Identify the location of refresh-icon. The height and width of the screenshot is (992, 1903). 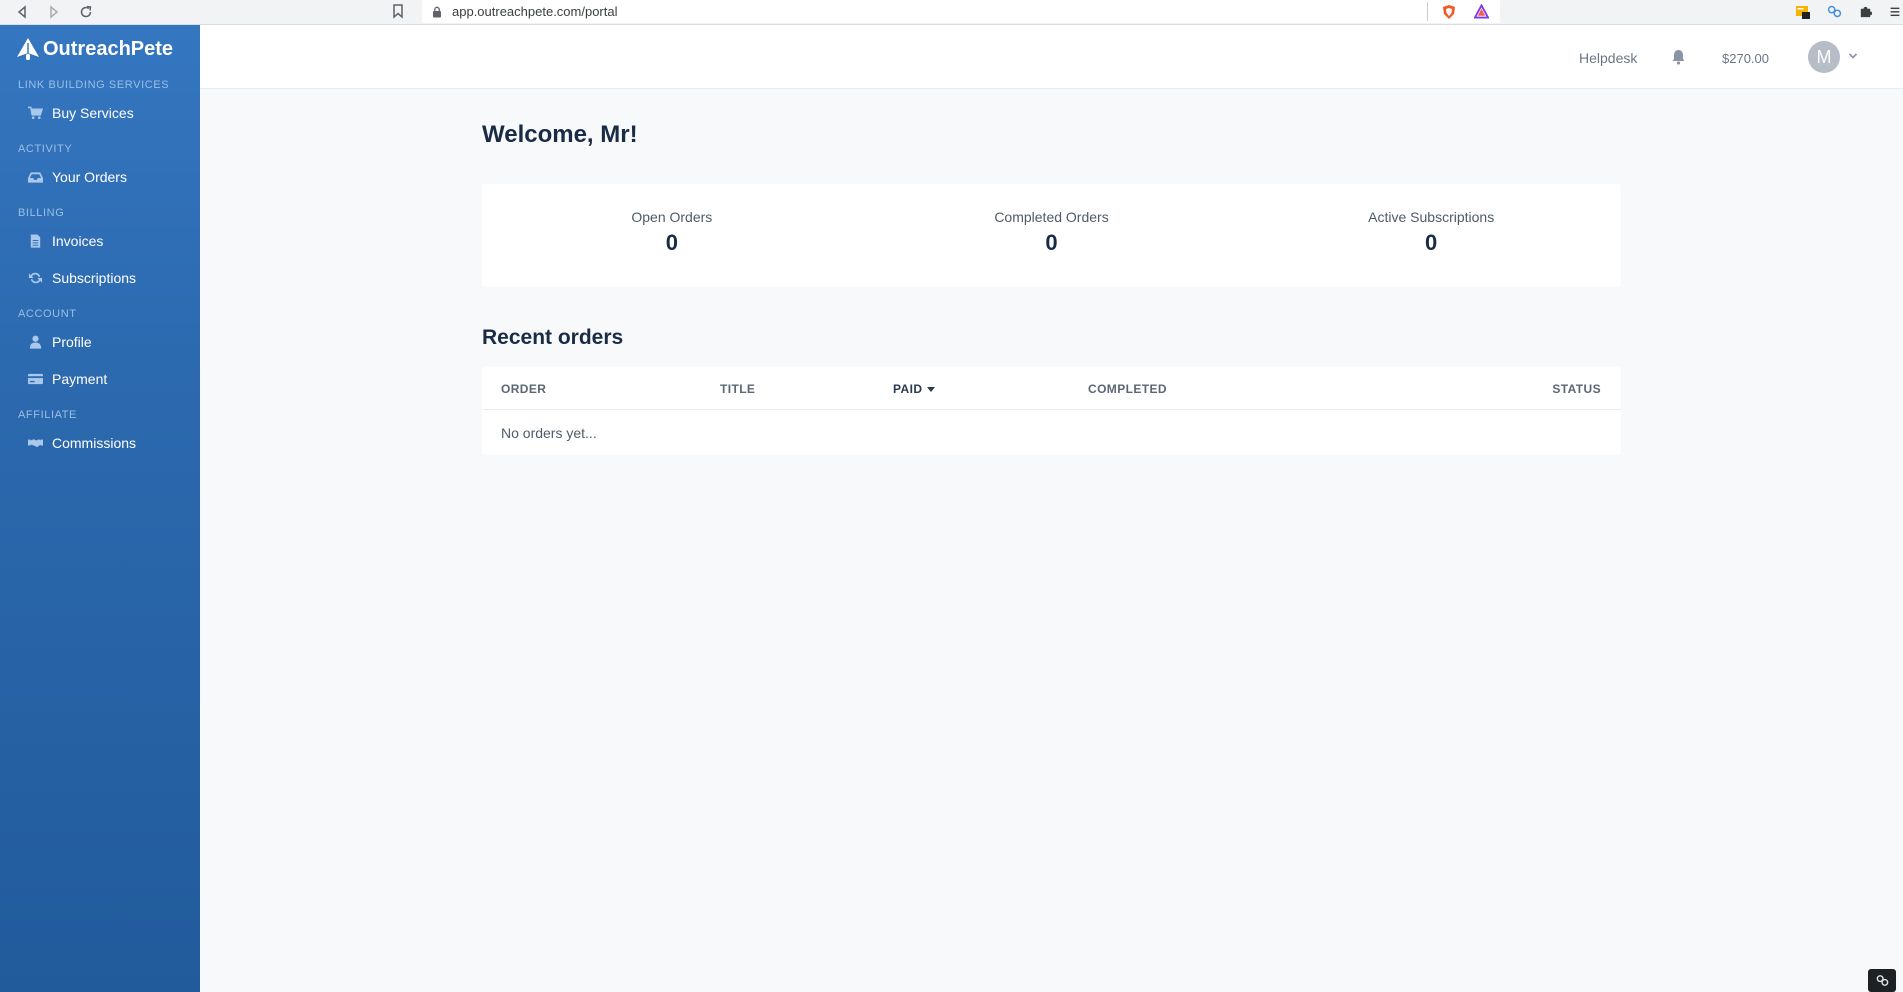
(35, 278).